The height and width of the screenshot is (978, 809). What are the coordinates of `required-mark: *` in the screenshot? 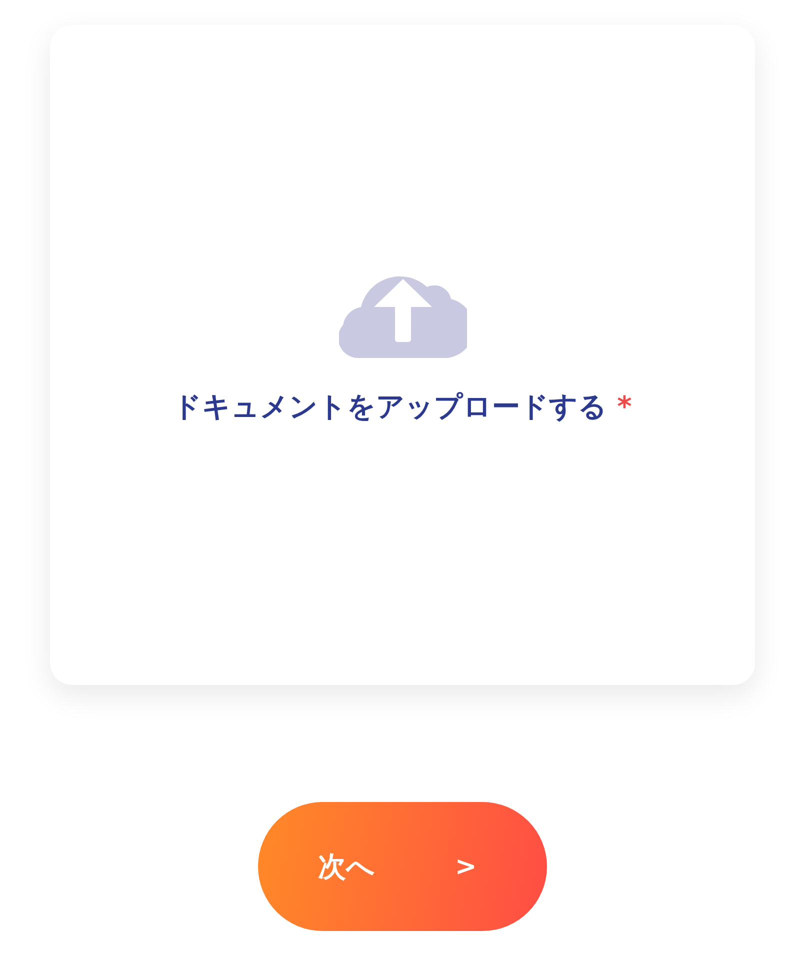 It's located at (624, 406).